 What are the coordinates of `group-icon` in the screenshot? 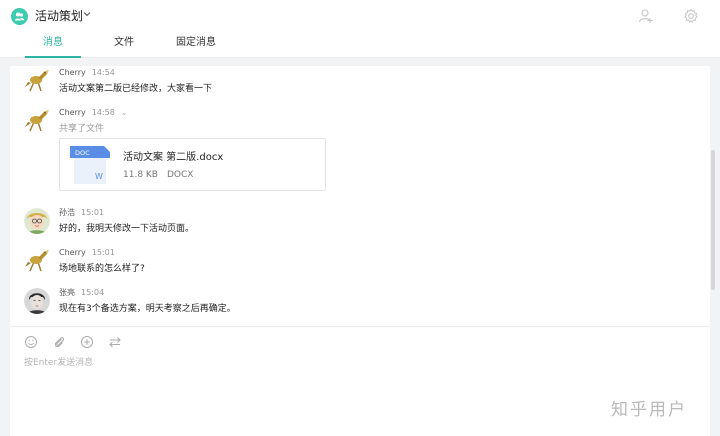 It's located at (19, 16).